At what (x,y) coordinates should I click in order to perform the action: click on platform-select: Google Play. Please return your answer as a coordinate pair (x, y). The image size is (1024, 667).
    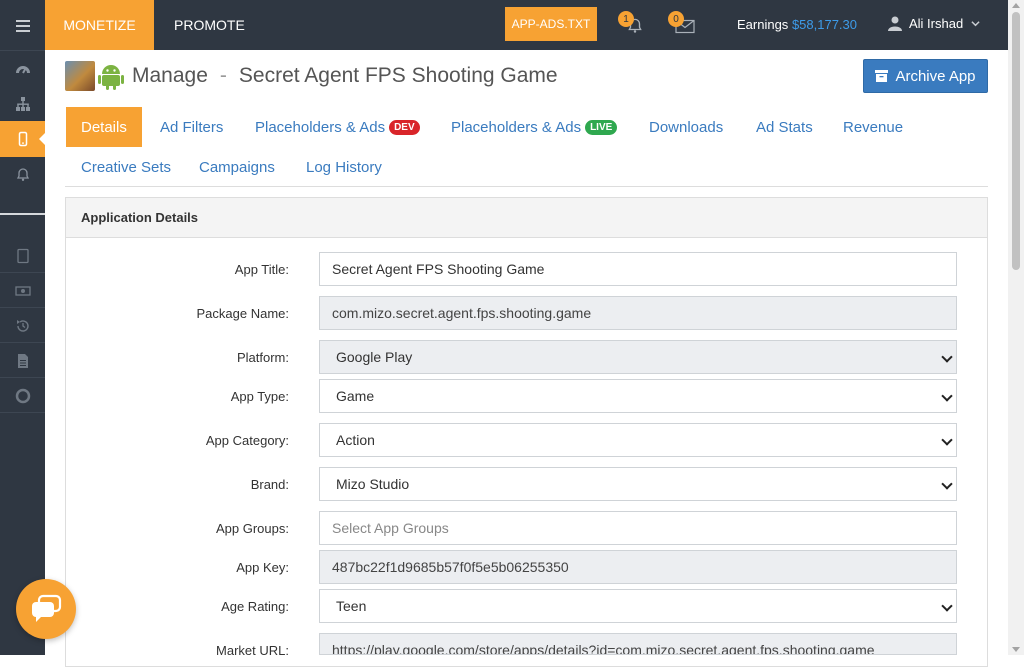
    Looking at the image, I should click on (638, 357).